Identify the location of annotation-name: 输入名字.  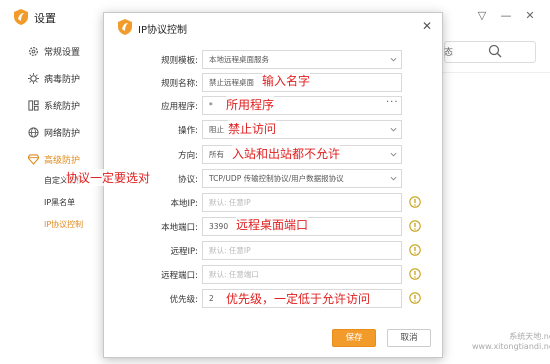
(286, 80).